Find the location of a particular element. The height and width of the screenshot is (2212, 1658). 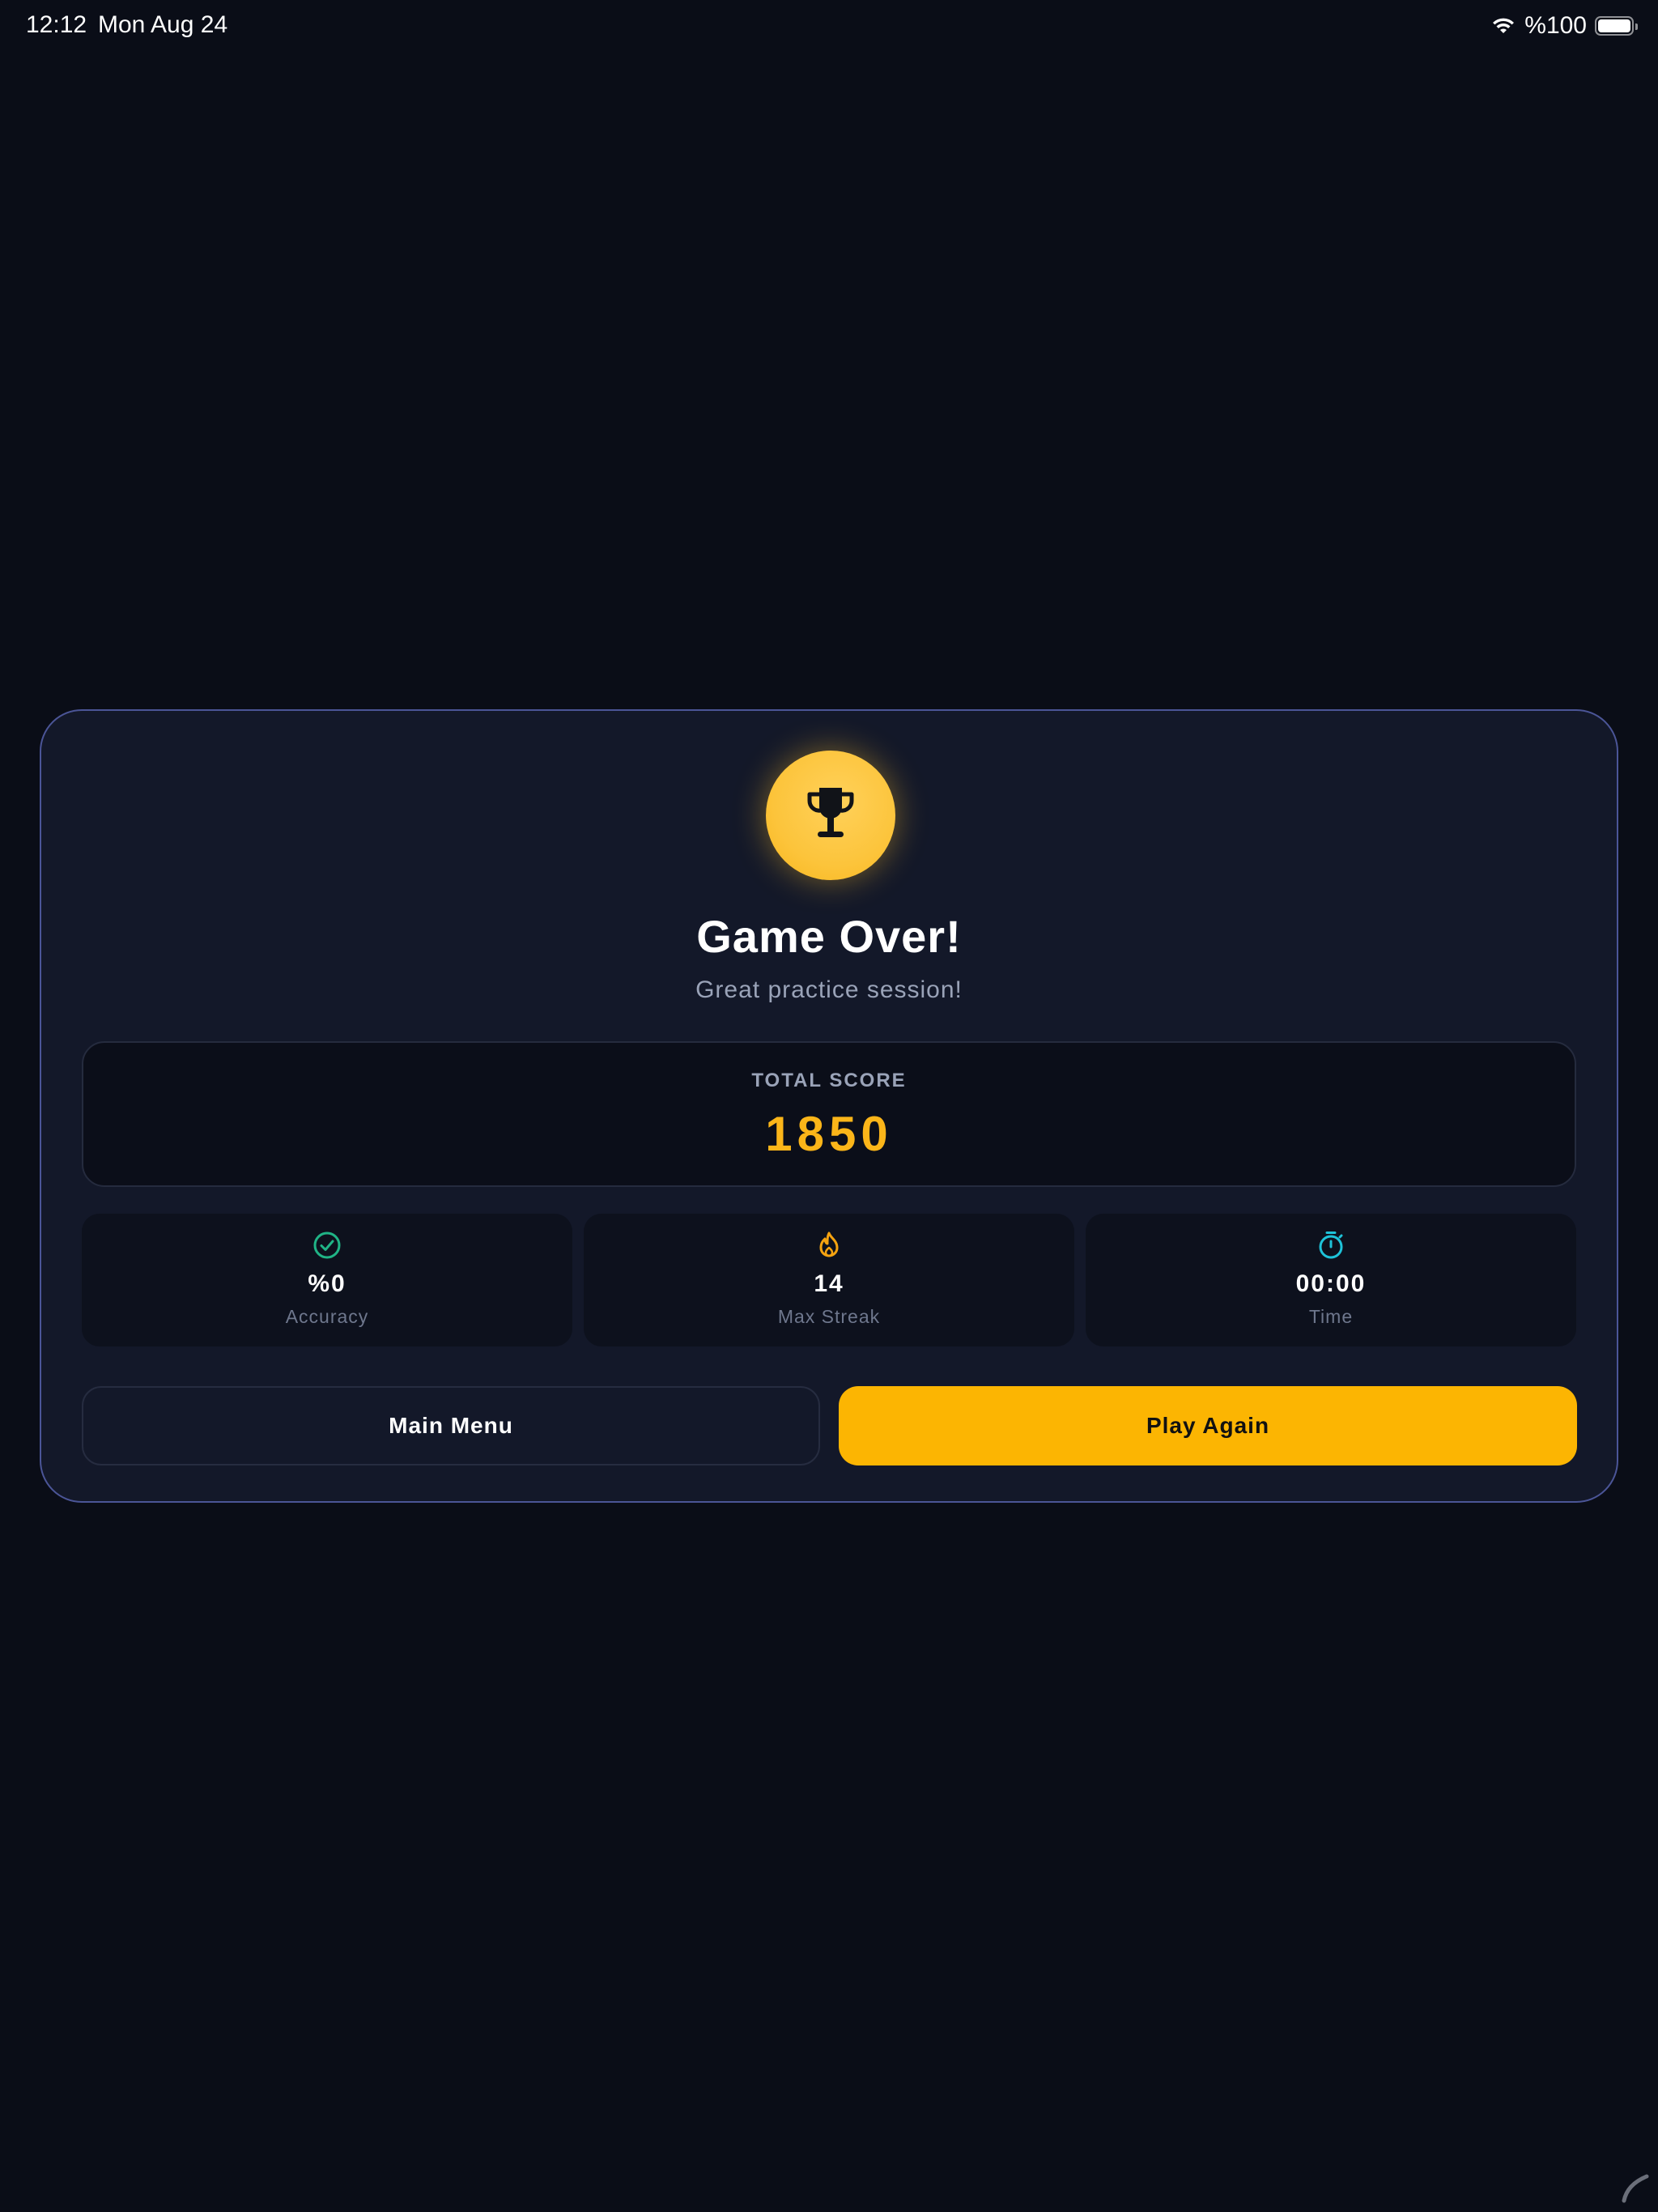

play-again-button: Play Again is located at coordinates (1208, 1425).